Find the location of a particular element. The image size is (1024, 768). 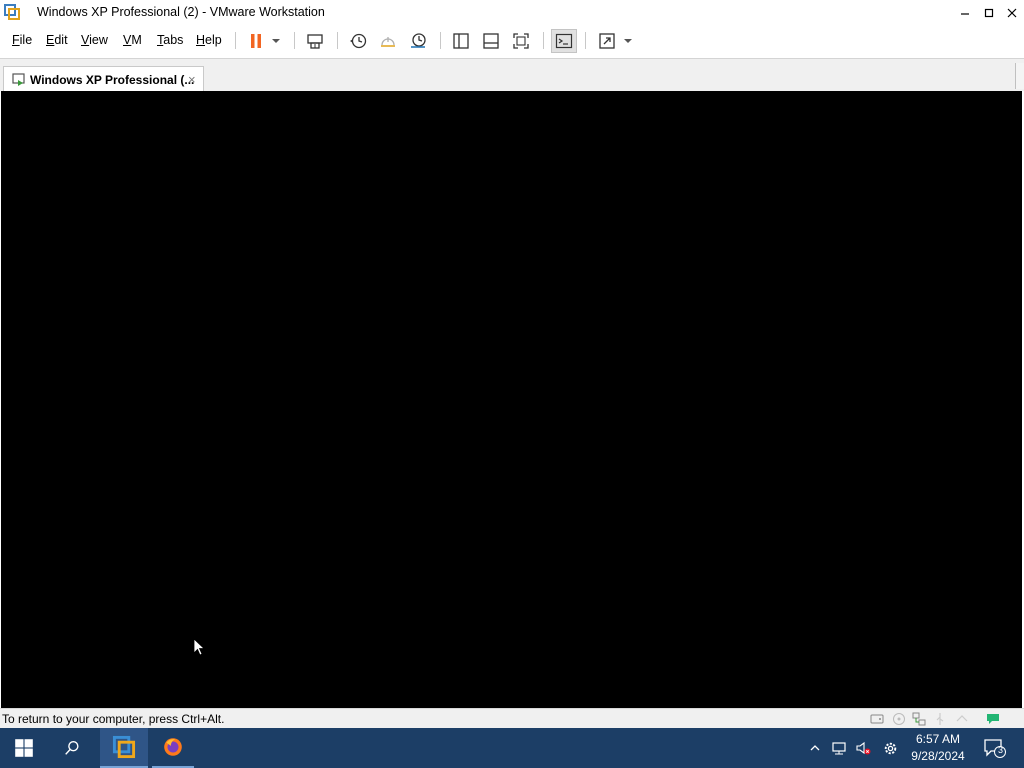

menu-view: View is located at coordinates (94, 40).